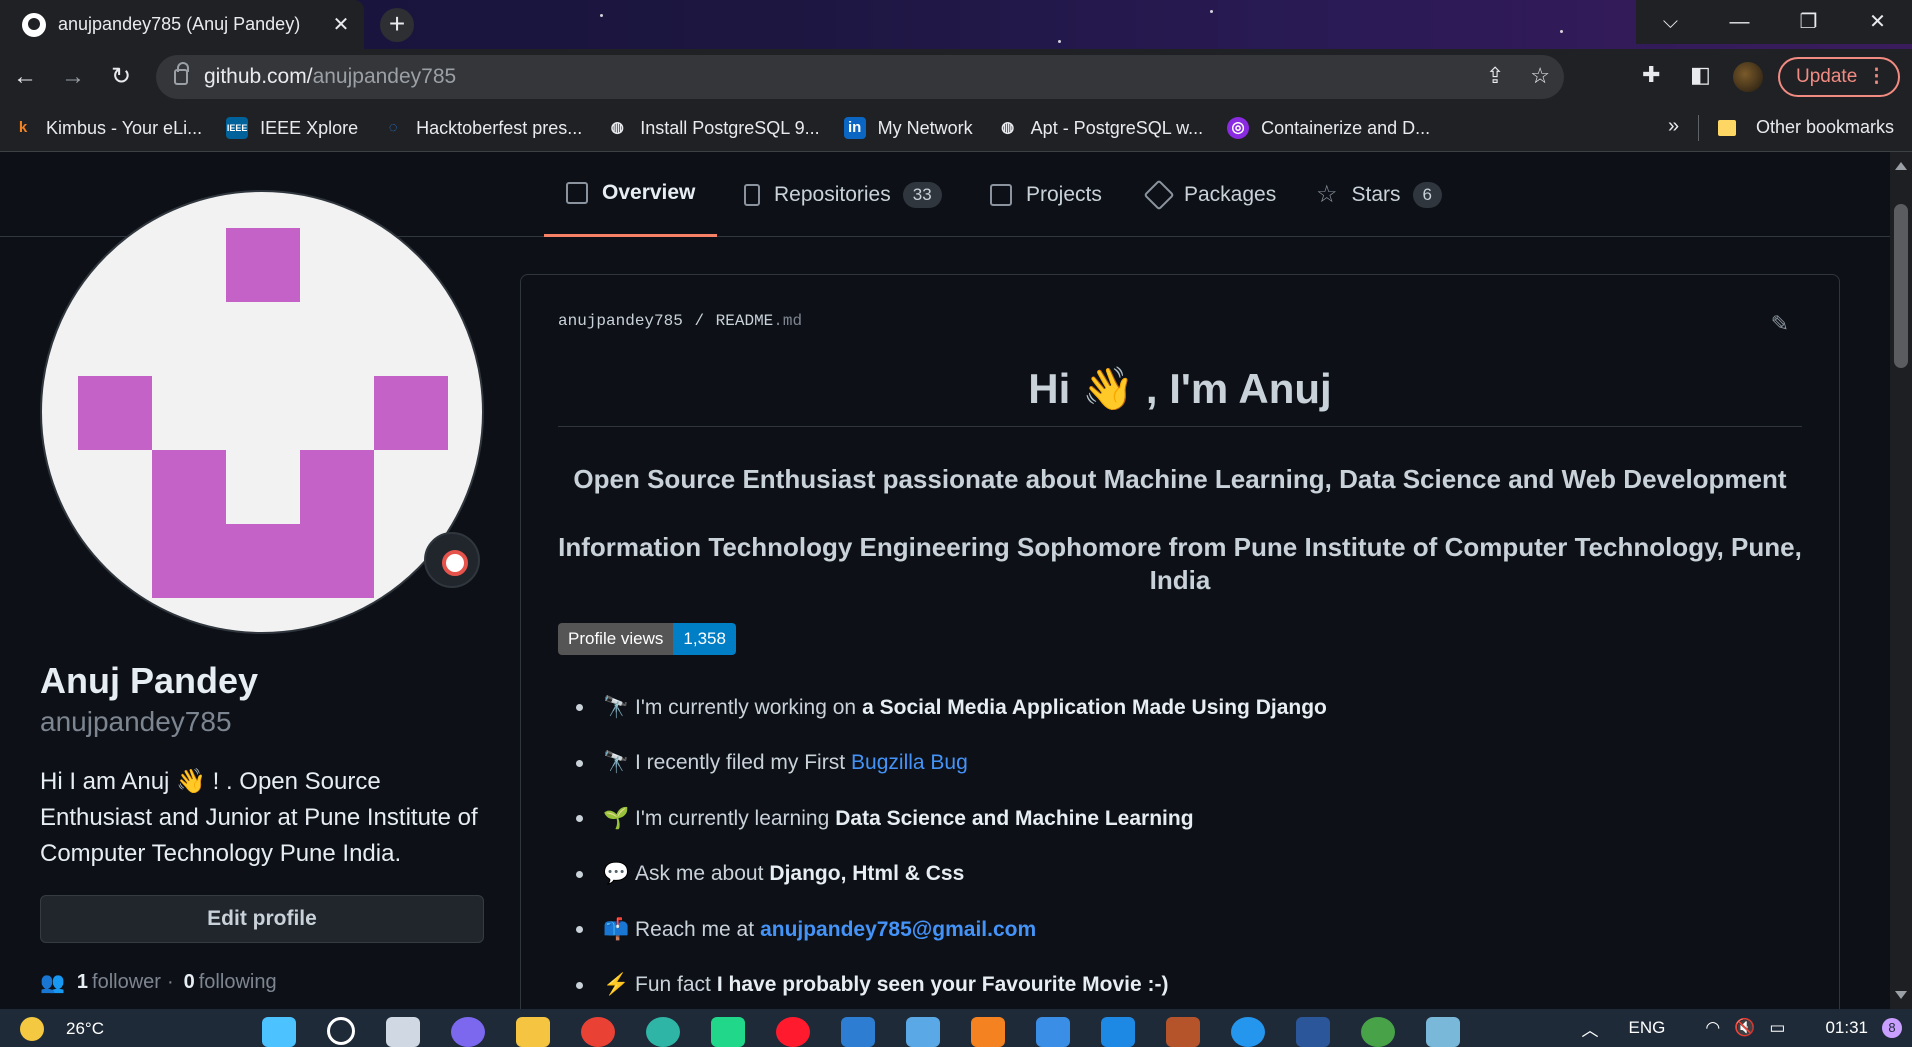 The width and height of the screenshot is (1912, 1047). I want to click on tab-overview: Overview, so click(631, 194).